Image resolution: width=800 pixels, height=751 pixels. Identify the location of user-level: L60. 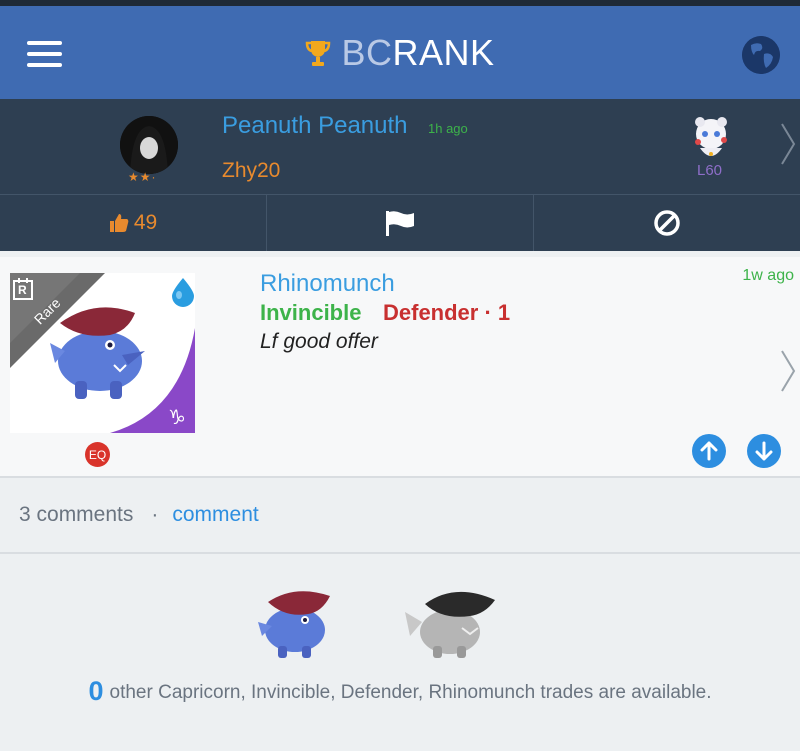
(710, 170).